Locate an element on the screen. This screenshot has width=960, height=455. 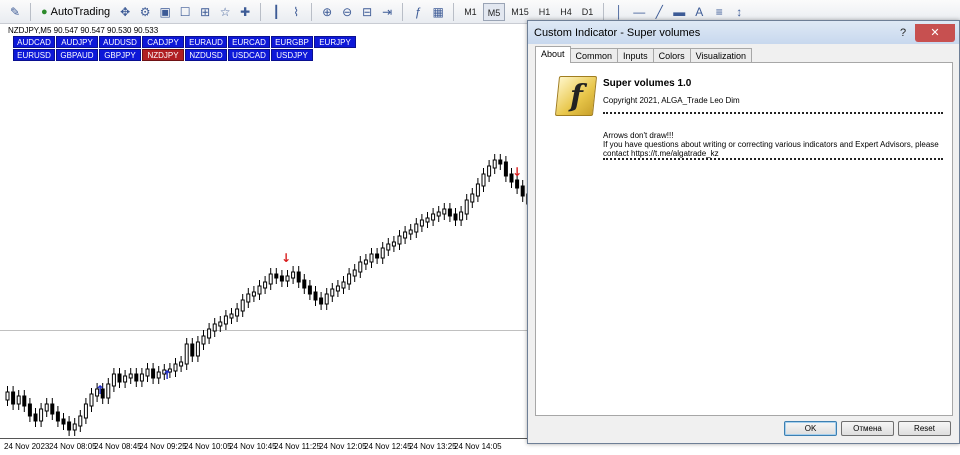
expert-icon: ⚙ is located at coordinates (145, 12).